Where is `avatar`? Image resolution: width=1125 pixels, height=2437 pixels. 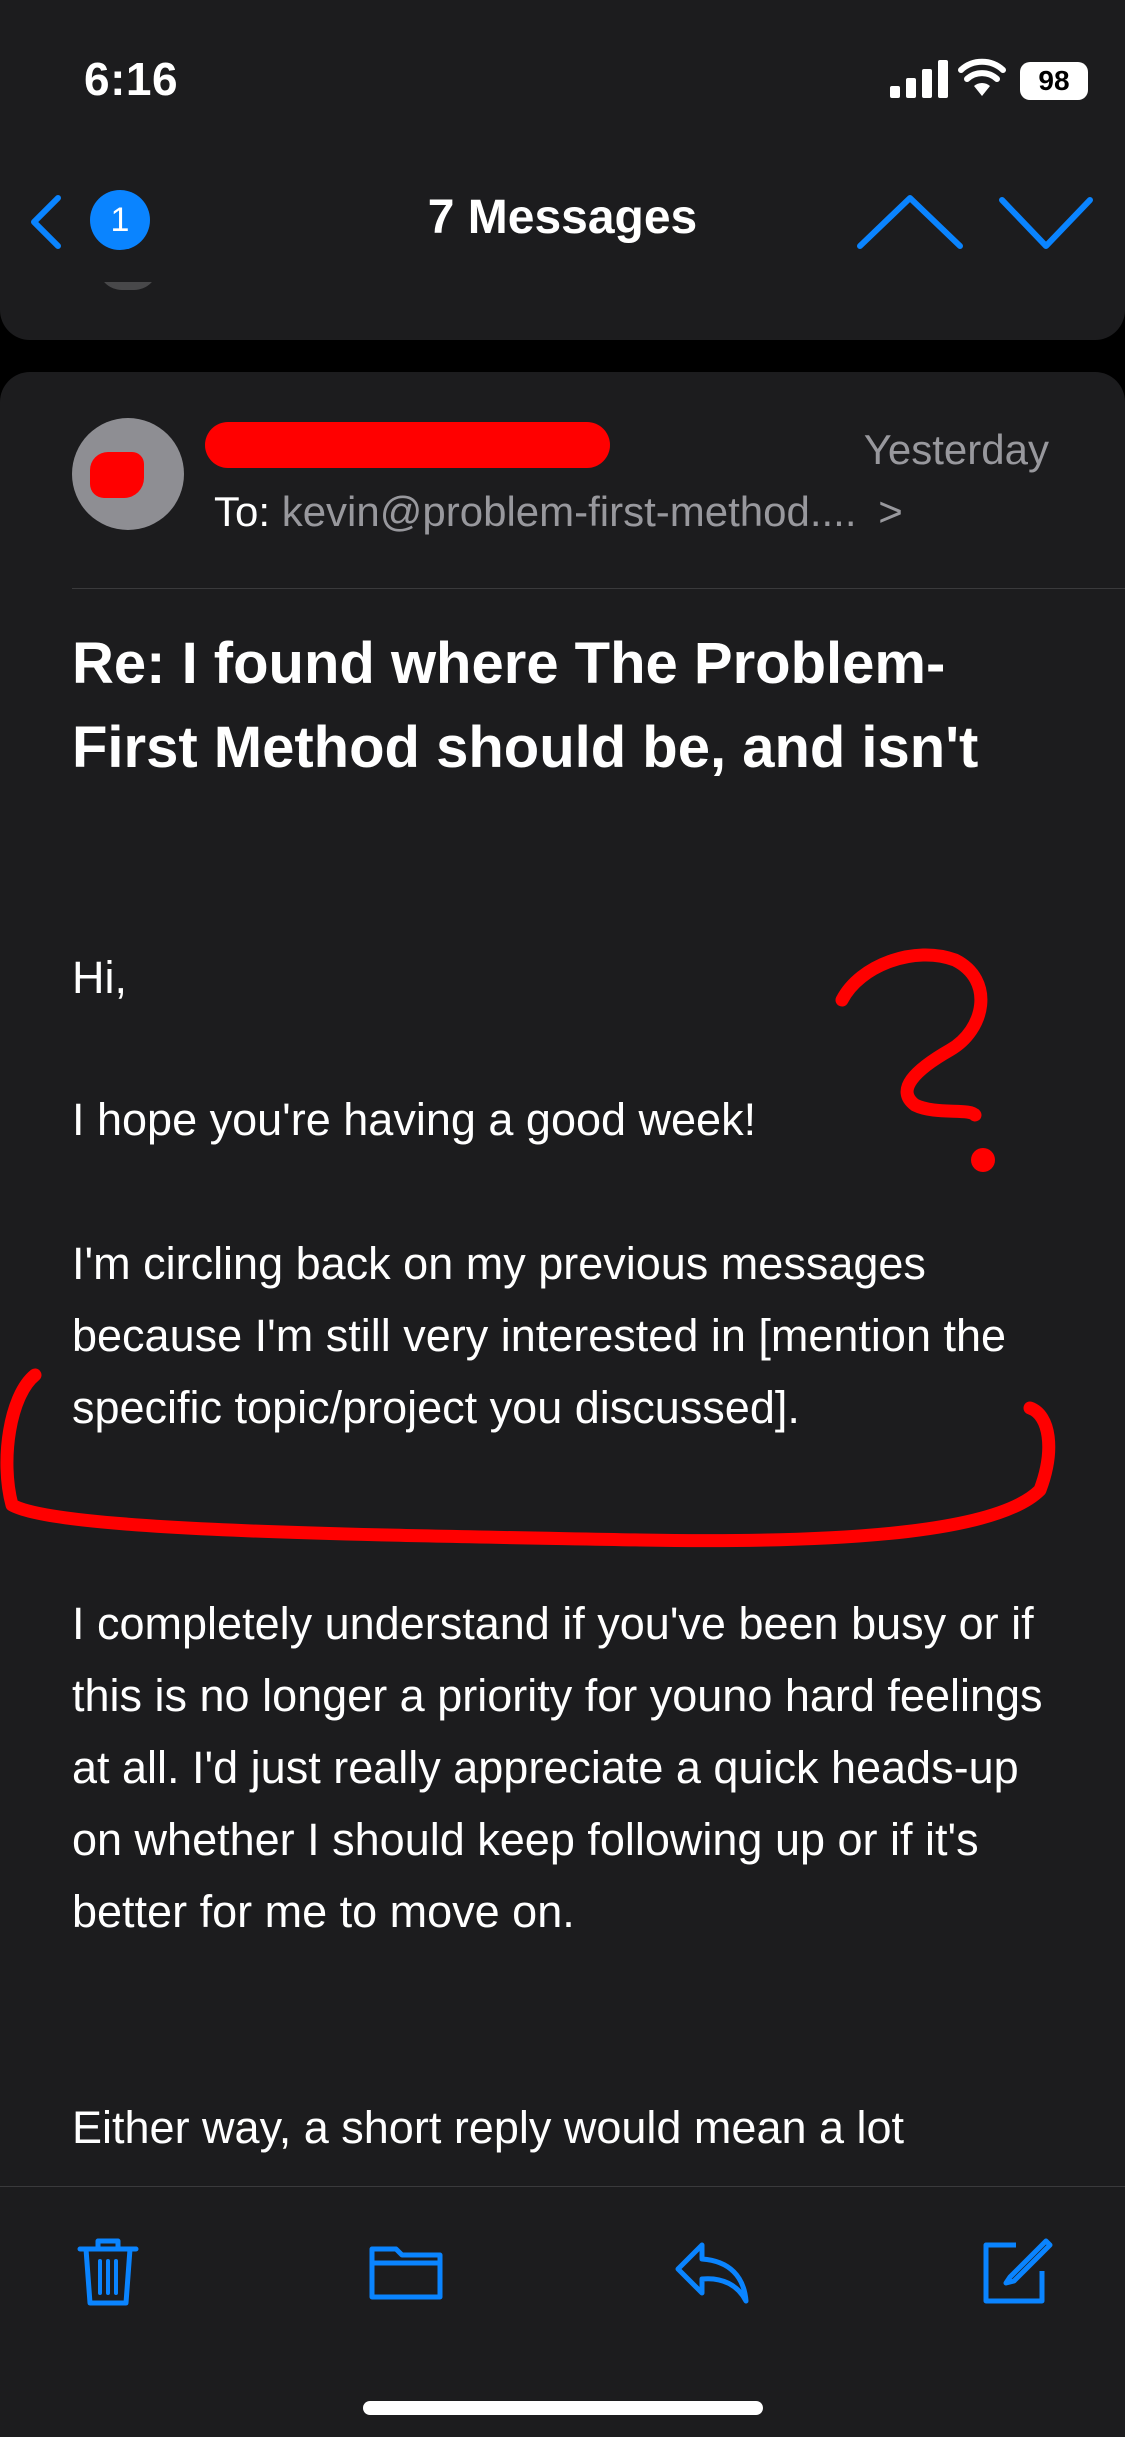 avatar is located at coordinates (128, 474).